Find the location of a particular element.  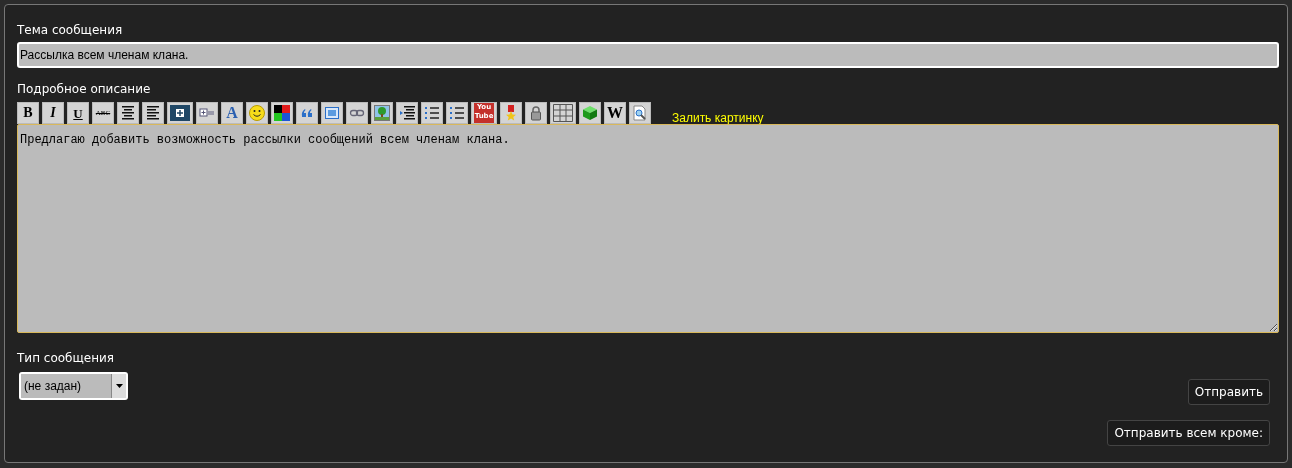

submit-button: Отправить is located at coordinates (1228, 392).